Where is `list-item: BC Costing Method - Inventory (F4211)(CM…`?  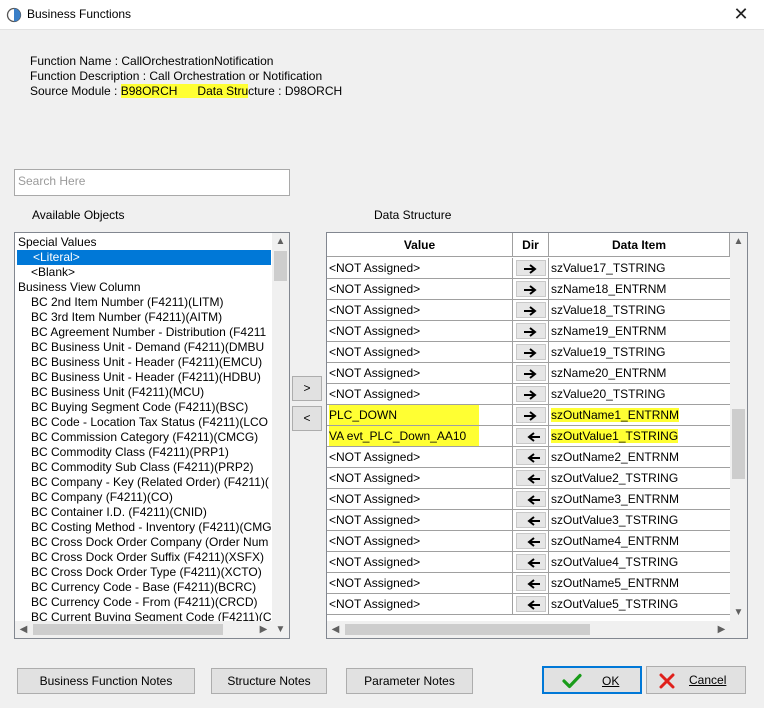
list-item: BC Costing Method - Inventory (F4211)(CM… is located at coordinates (144, 527).